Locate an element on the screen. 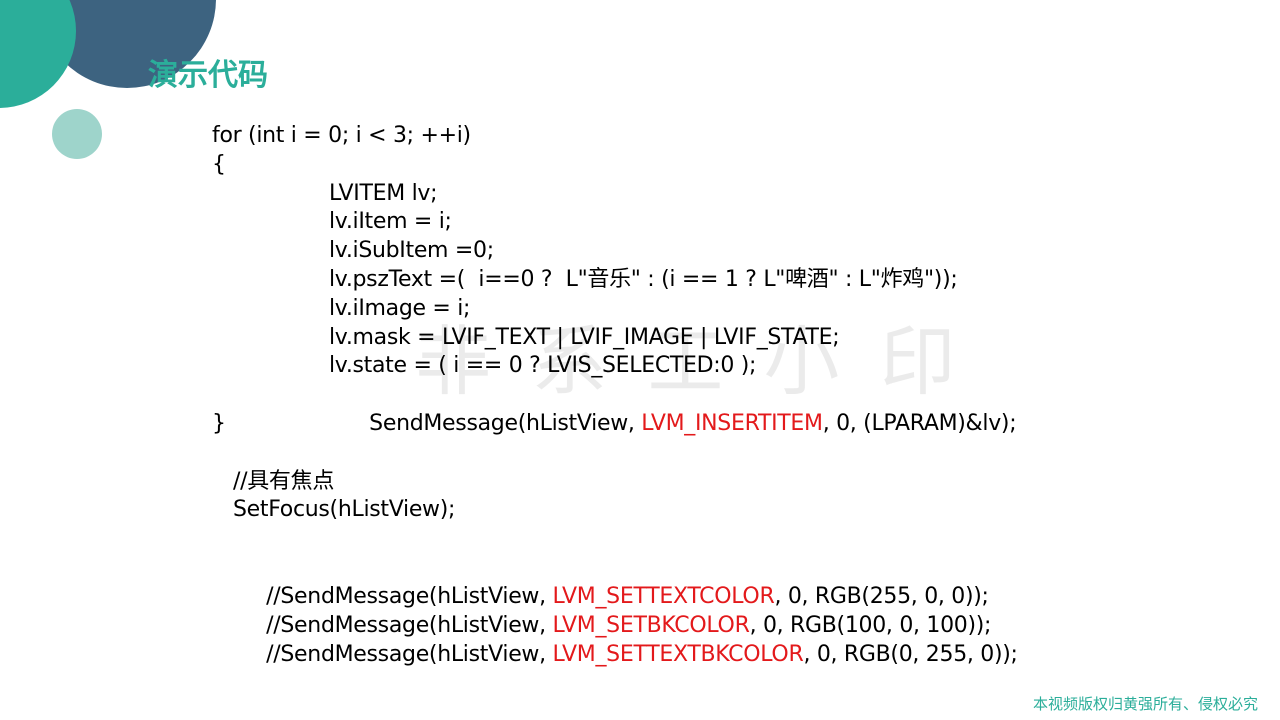  highlighted-keyword: LVM_SETTEXTBKCOLOR is located at coordinates (678, 654).